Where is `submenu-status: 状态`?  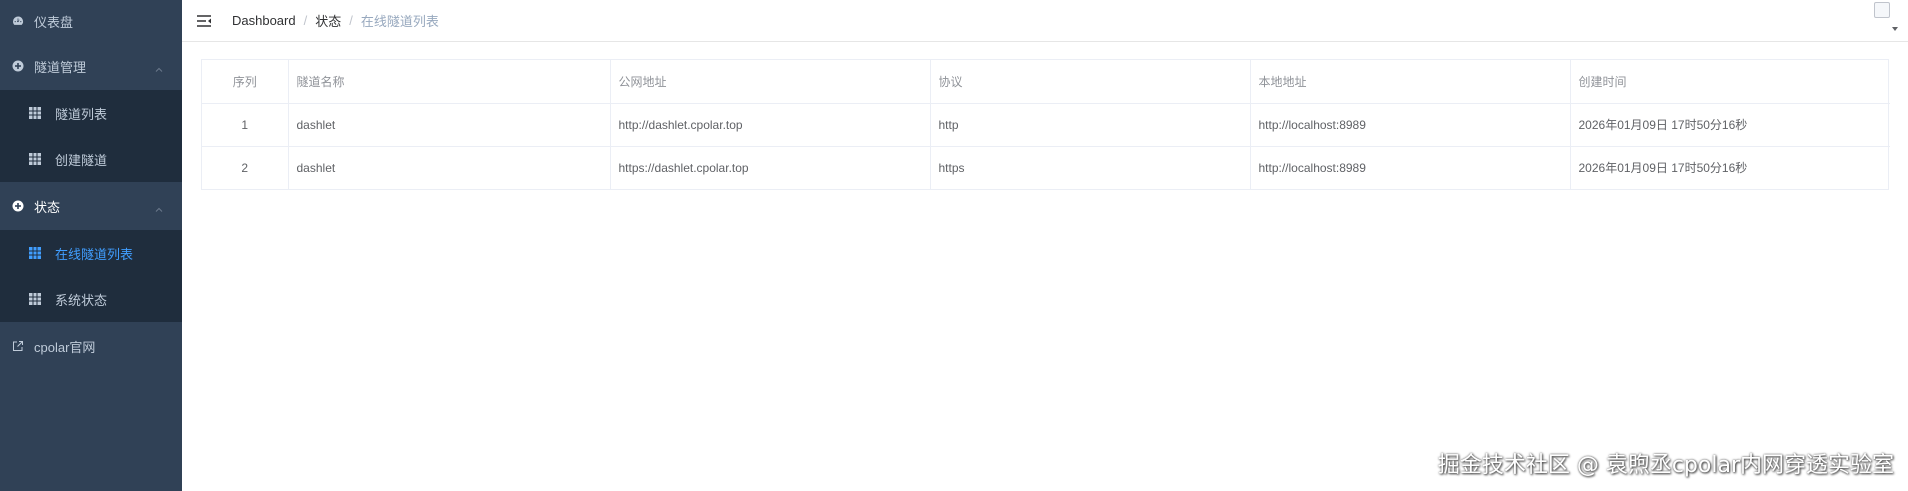
submenu-status: 状态 is located at coordinates (91, 206).